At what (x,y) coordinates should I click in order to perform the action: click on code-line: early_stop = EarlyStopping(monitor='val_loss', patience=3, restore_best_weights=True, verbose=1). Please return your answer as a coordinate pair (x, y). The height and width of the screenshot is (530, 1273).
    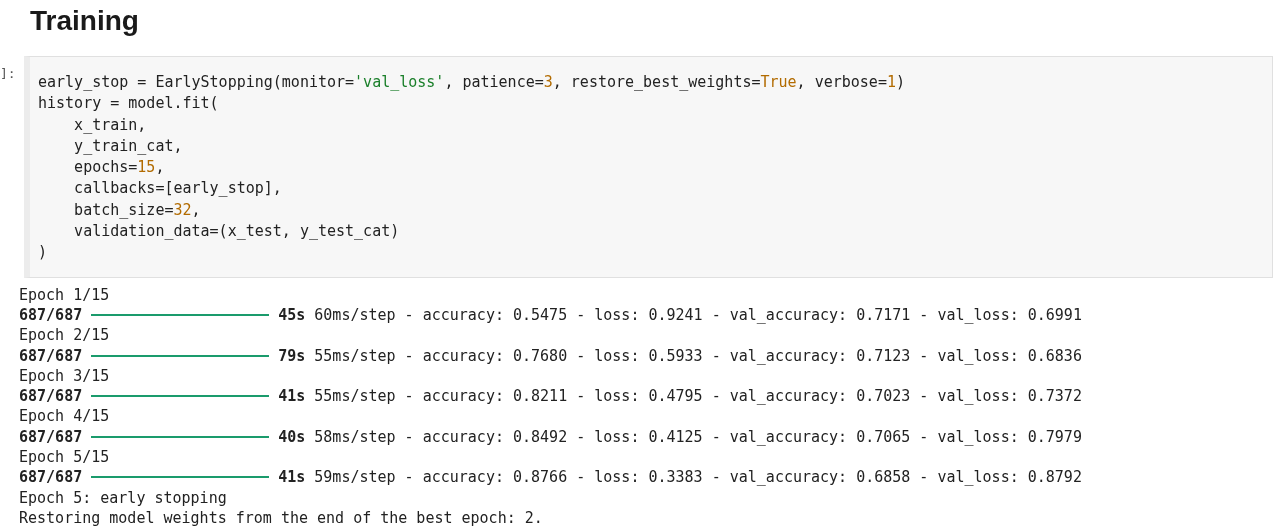
    Looking at the image, I should click on (471, 82).